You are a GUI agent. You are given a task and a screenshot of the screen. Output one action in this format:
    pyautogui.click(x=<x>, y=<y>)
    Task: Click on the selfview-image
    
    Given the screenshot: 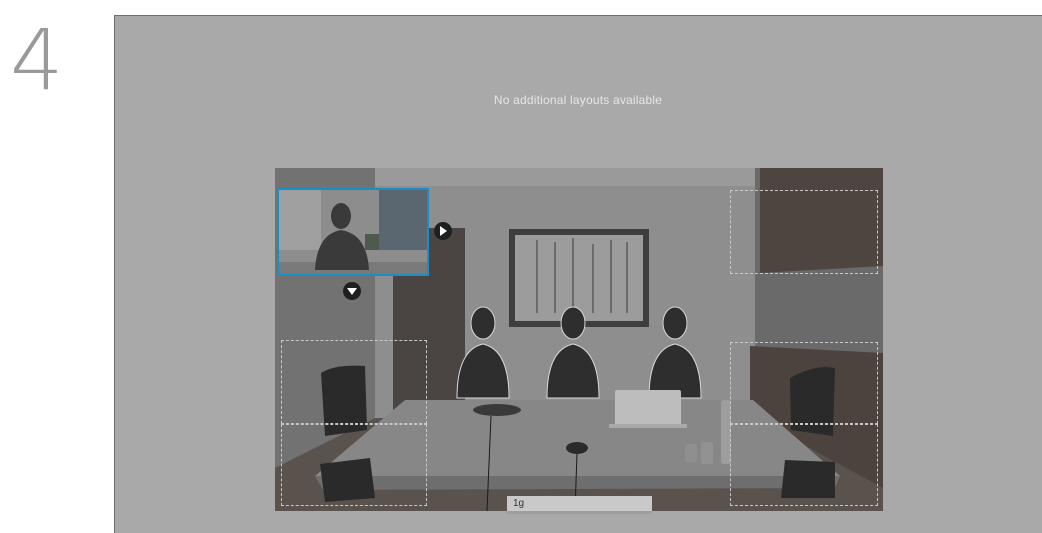 What is the action you would take?
    pyautogui.click(x=353, y=232)
    